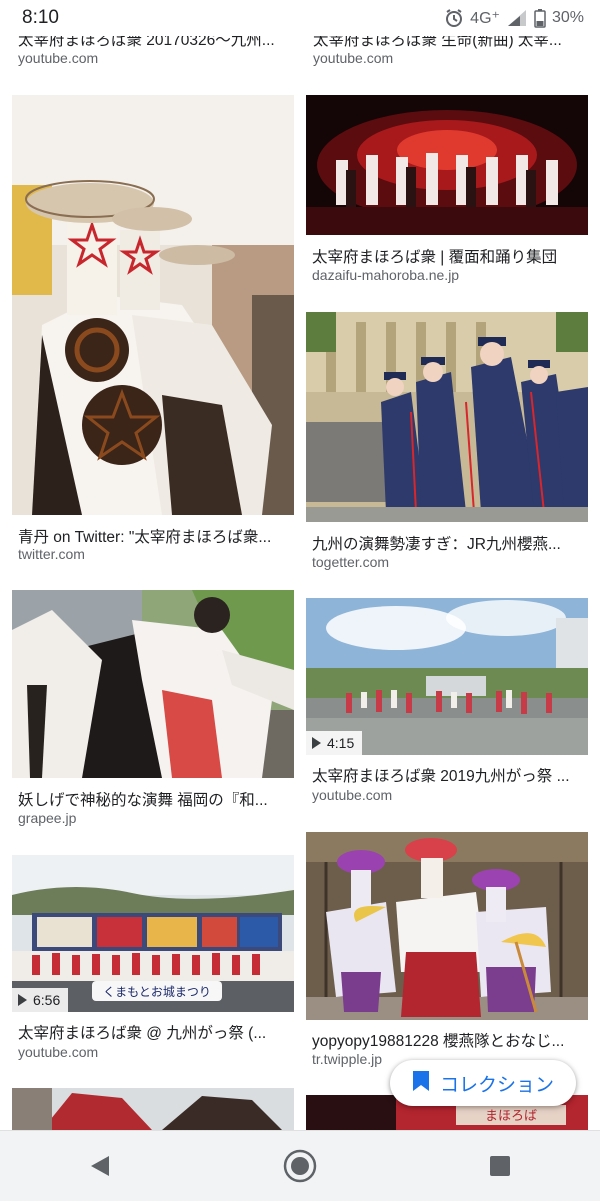 The height and width of the screenshot is (1201, 600). I want to click on result-card-top-left: 太宰府まほろば衆 20170326〜九州... youtube.com, so click(153, 63).